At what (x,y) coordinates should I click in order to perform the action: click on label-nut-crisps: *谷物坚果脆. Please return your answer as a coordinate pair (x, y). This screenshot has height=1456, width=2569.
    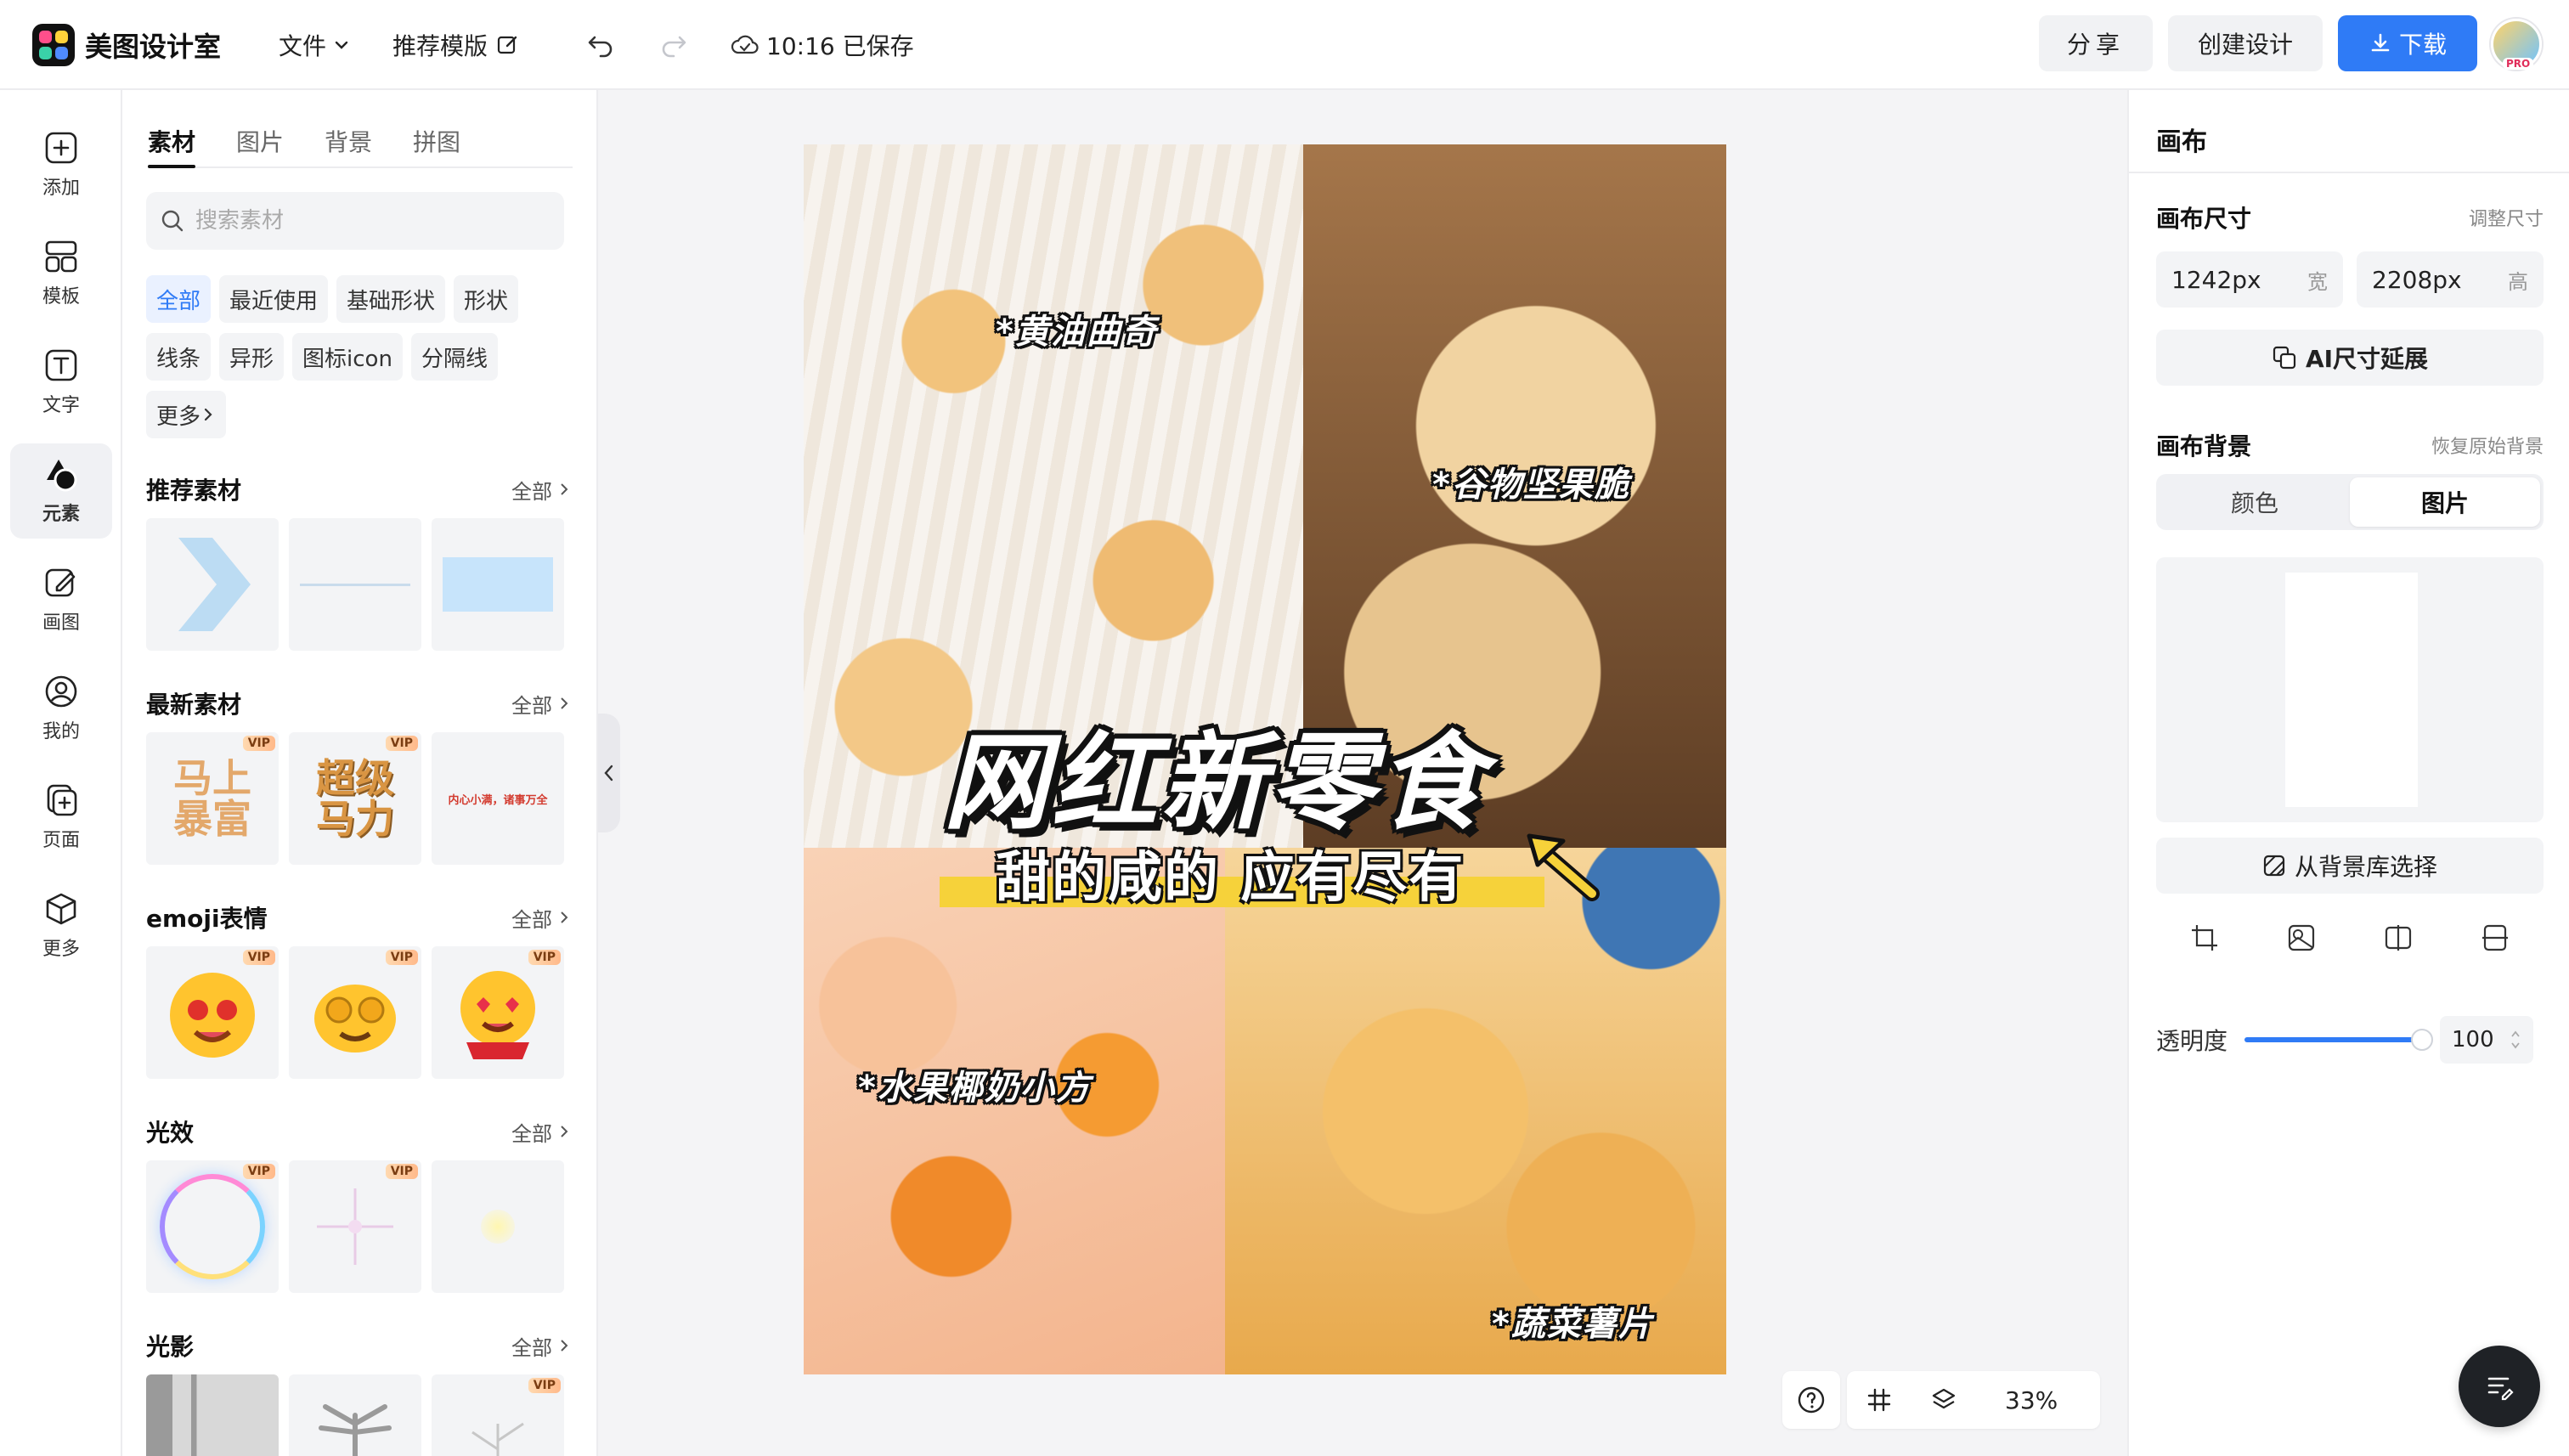
    Looking at the image, I should click on (1531, 481).